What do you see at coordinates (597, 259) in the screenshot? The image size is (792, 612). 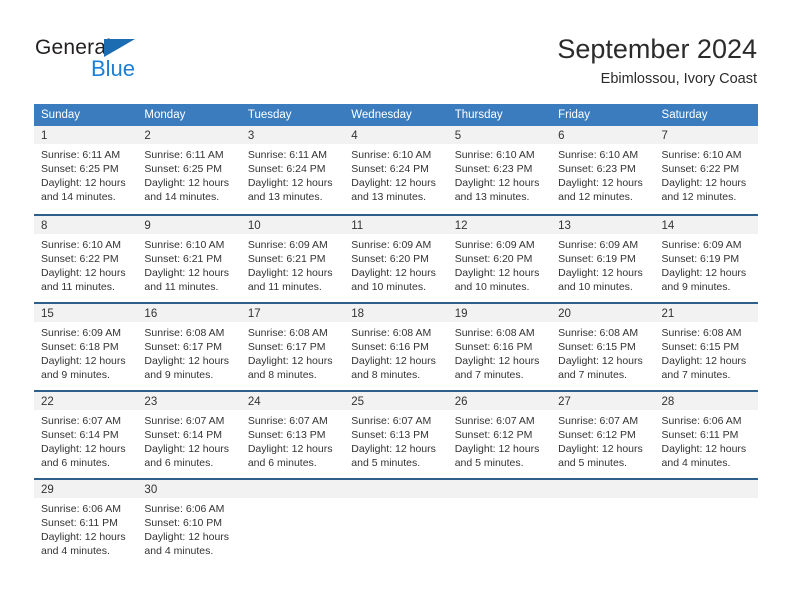 I see `sunset-text: Sunset: 6:19 PM` at bounding box center [597, 259].